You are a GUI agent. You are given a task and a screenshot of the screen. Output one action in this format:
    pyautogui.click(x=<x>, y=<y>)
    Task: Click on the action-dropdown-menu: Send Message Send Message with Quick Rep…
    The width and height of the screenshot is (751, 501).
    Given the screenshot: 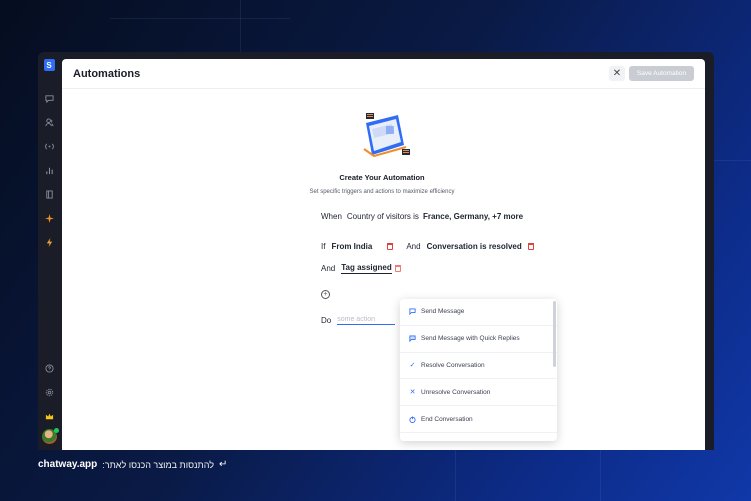 What is the action you would take?
    pyautogui.click(x=478, y=370)
    